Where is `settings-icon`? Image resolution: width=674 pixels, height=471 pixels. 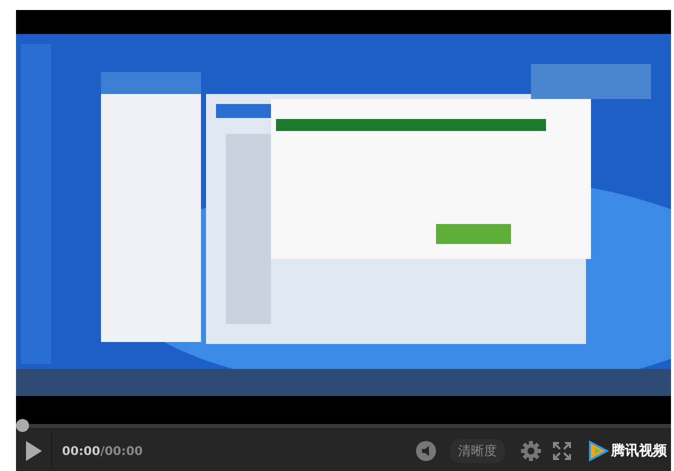
settings-icon is located at coordinates (531, 451).